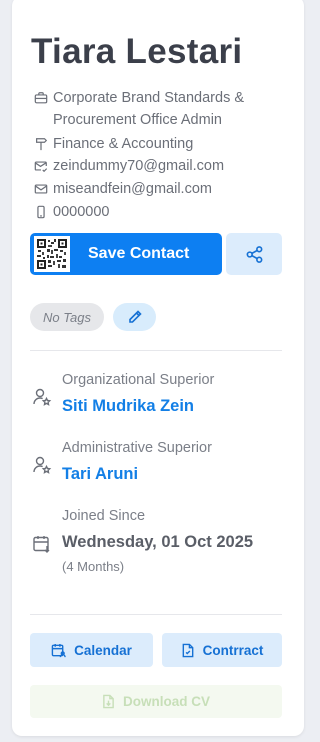  I want to click on contract-icon, so click(187, 650).